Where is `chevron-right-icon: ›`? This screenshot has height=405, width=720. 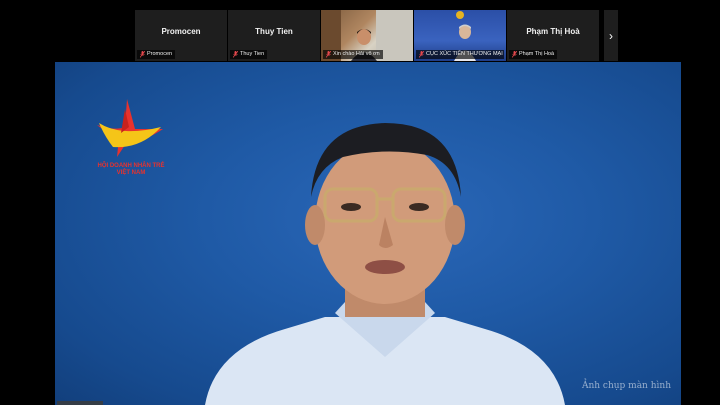
chevron-right-icon: › is located at coordinates (611, 35).